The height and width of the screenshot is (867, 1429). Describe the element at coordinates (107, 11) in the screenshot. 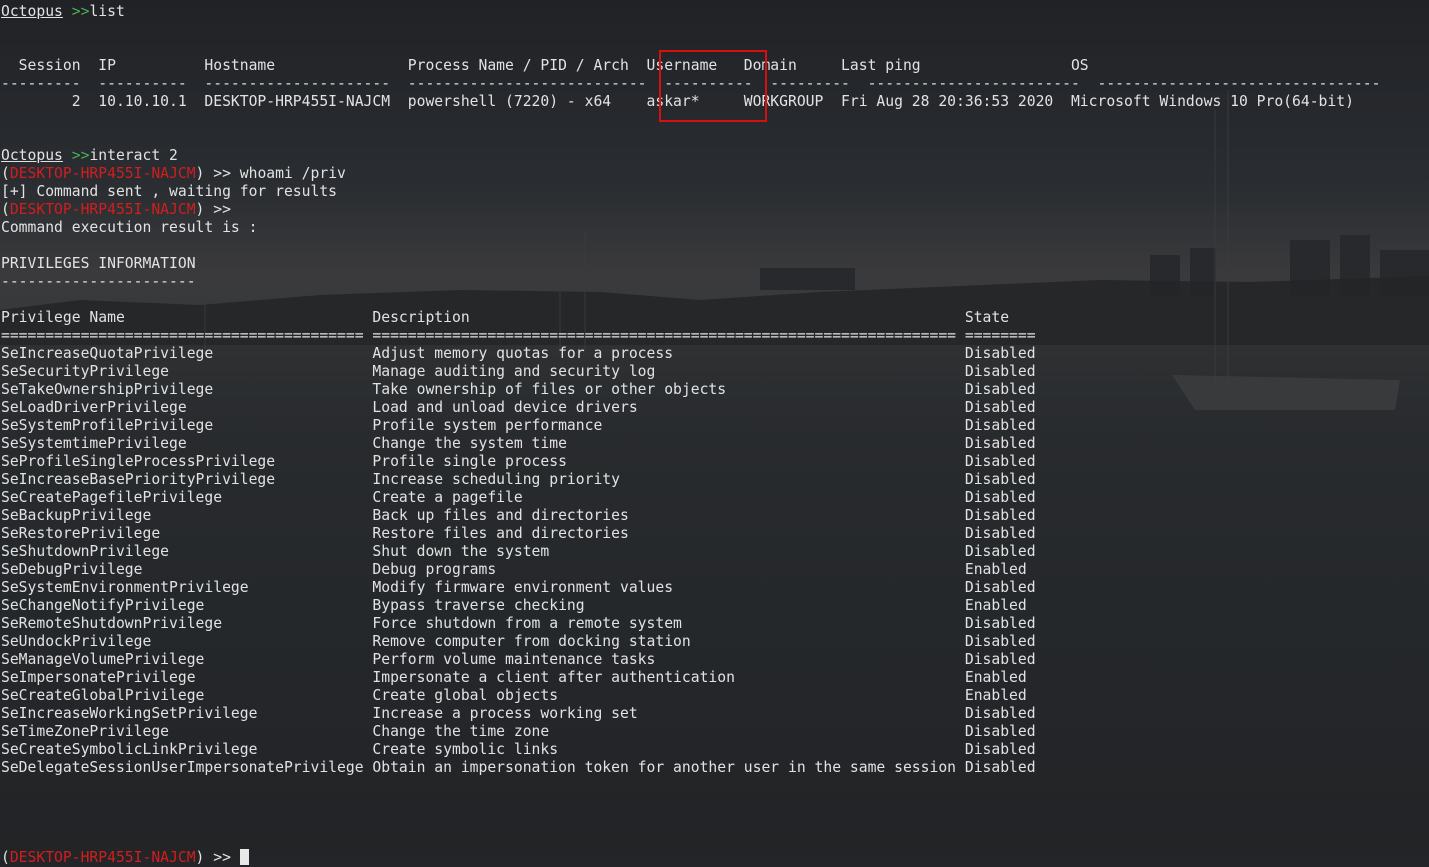

I see `command-text: list` at that location.